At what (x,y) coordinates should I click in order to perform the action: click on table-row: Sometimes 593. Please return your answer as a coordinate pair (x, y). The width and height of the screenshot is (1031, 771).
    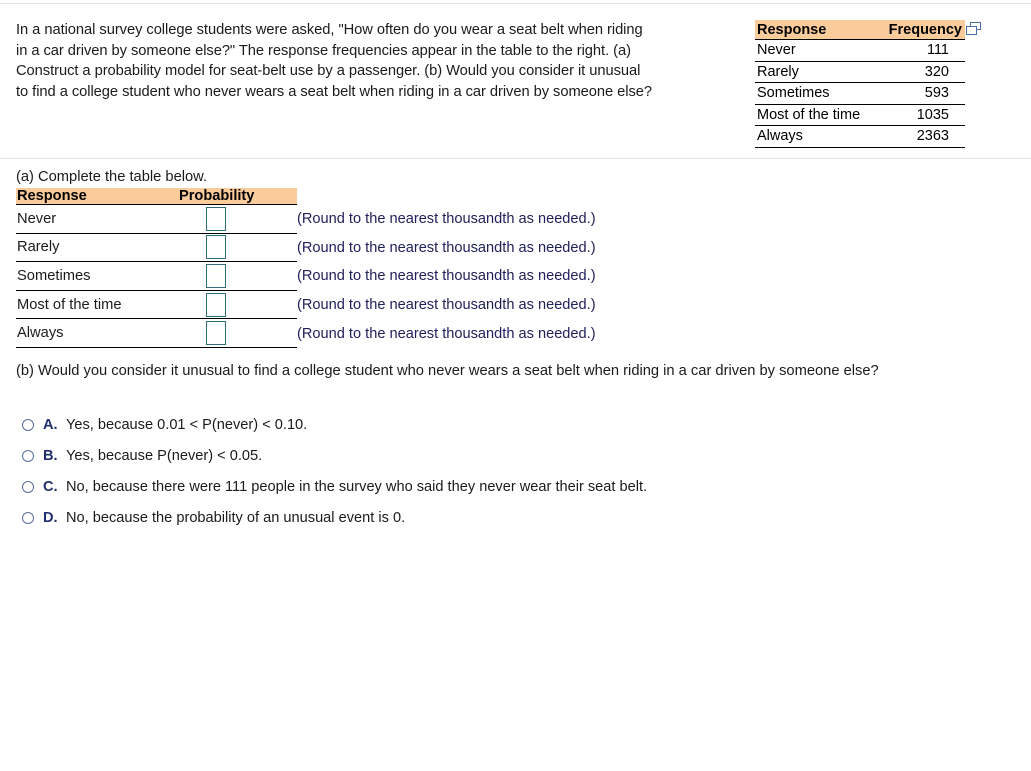
    Looking at the image, I should click on (860, 94).